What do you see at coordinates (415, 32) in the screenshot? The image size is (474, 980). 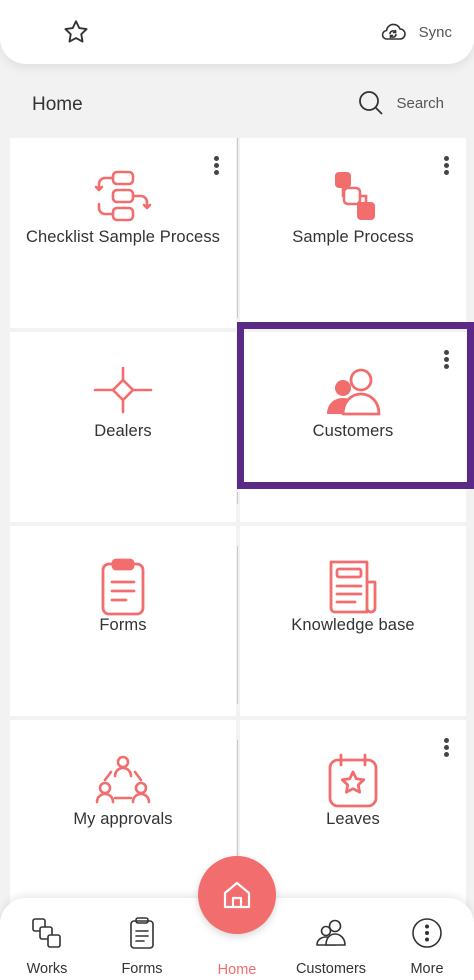 I see `sync-button: Sync` at bounding box center [415, 32].